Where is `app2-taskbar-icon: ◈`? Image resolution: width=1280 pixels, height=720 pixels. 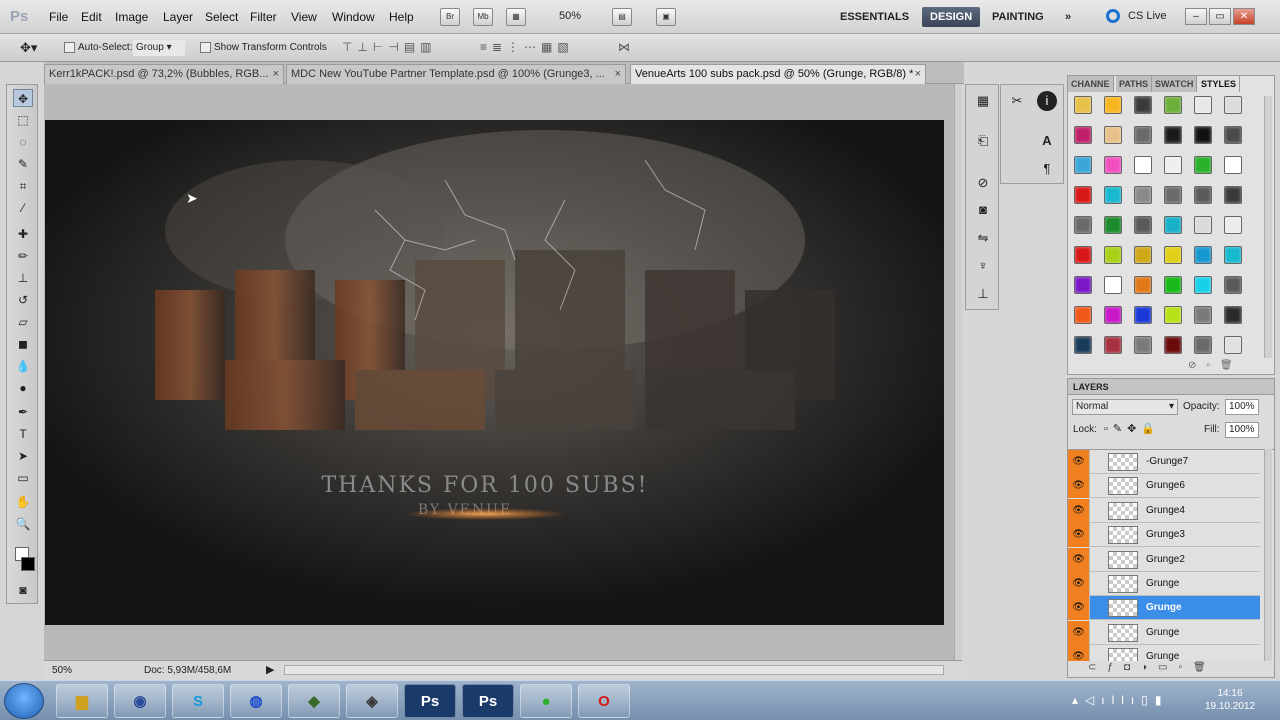 app2-taskbar-icon: ◈ is located at coordinates (372, 701).